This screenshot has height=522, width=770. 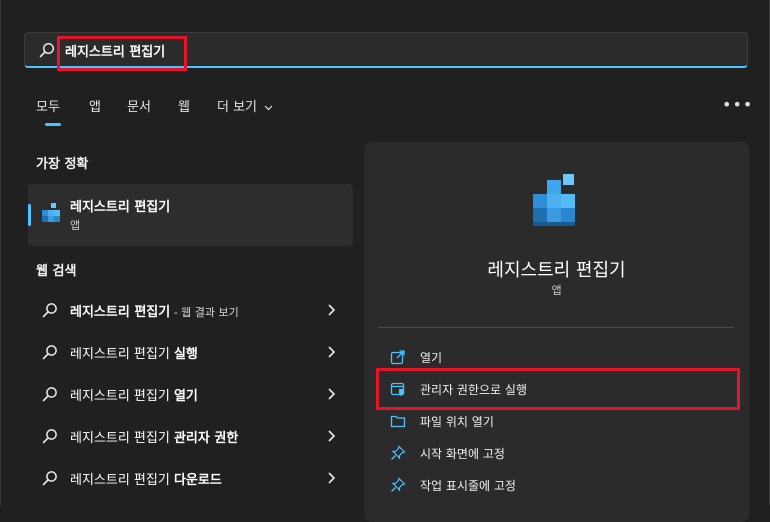 What do you see at coordinates (556, 327) in the screenshot?
I see `divider` at bounding box center [556, 327].